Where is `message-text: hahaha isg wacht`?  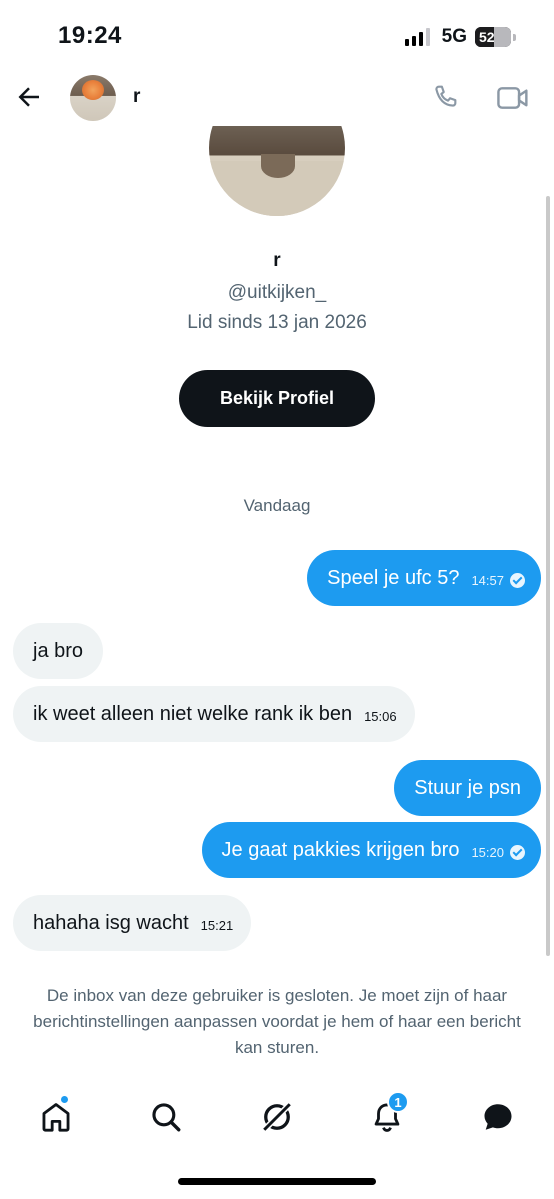 message-text: hahaha isg wacht is located at coordinates (111, 923).